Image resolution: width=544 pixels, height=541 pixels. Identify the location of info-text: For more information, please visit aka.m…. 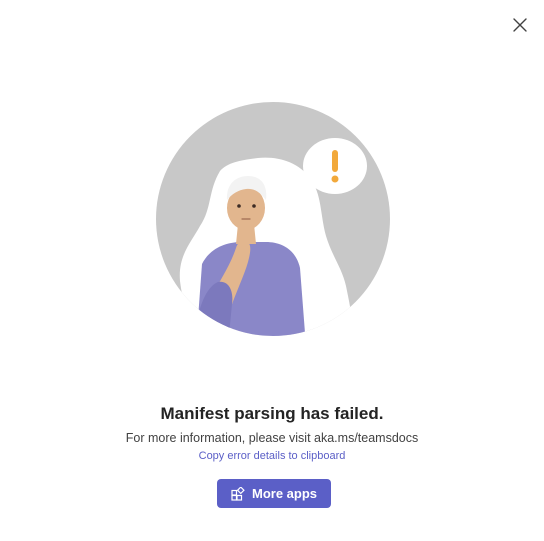
(272, 438).